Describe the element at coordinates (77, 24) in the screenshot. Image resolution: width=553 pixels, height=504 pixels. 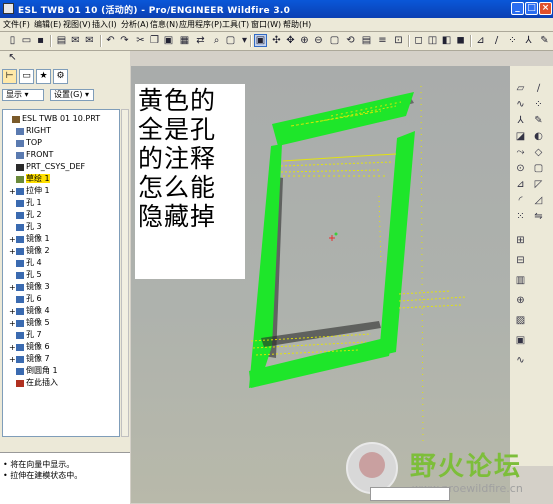
I see `menu-view: 视图(V)` at that location.